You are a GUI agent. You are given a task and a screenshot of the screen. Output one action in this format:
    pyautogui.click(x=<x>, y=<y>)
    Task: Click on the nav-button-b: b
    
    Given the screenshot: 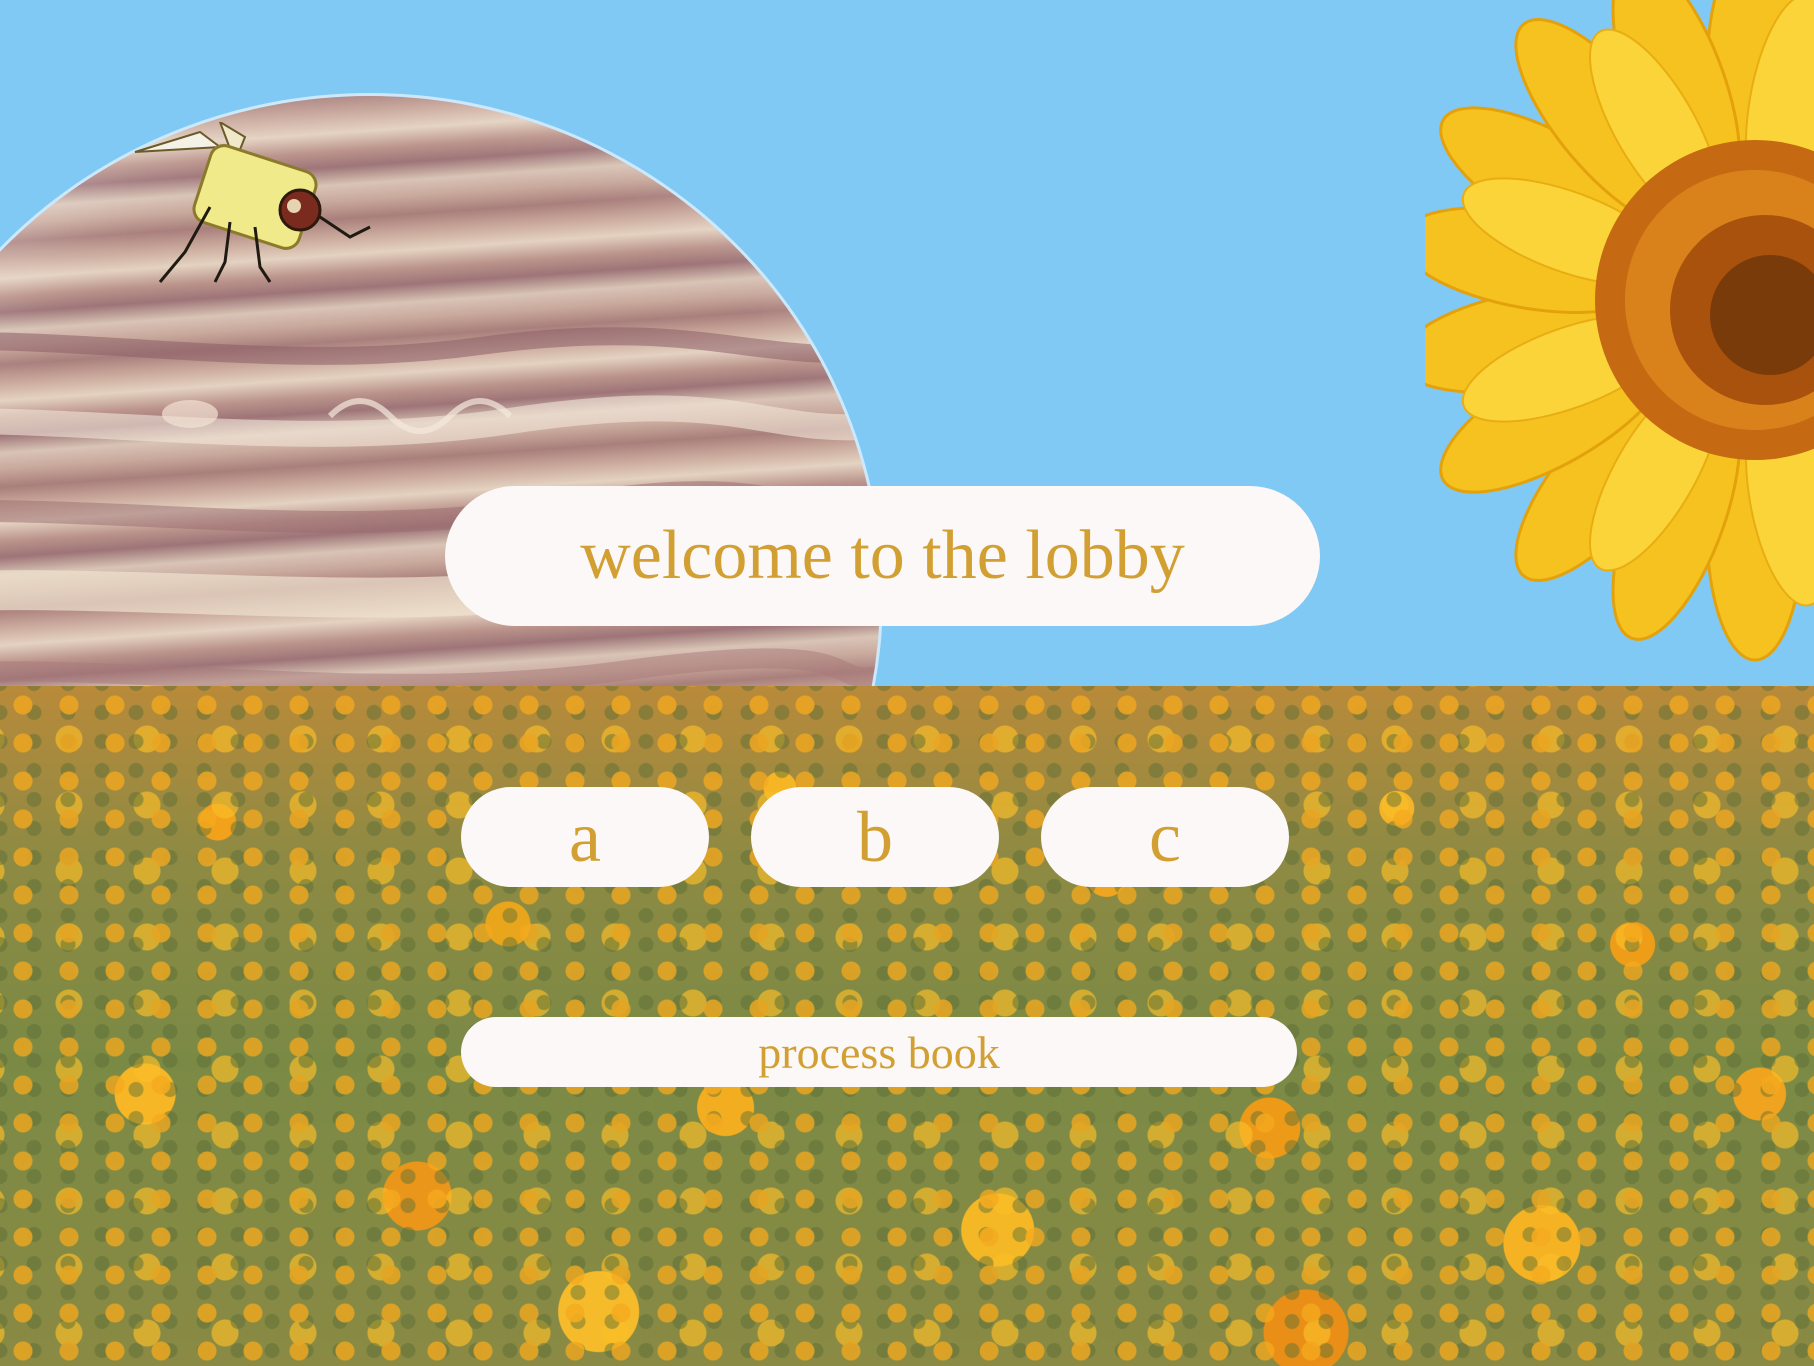 What is the action you would take?
    pyautogui.click(x=875, y=837)
    